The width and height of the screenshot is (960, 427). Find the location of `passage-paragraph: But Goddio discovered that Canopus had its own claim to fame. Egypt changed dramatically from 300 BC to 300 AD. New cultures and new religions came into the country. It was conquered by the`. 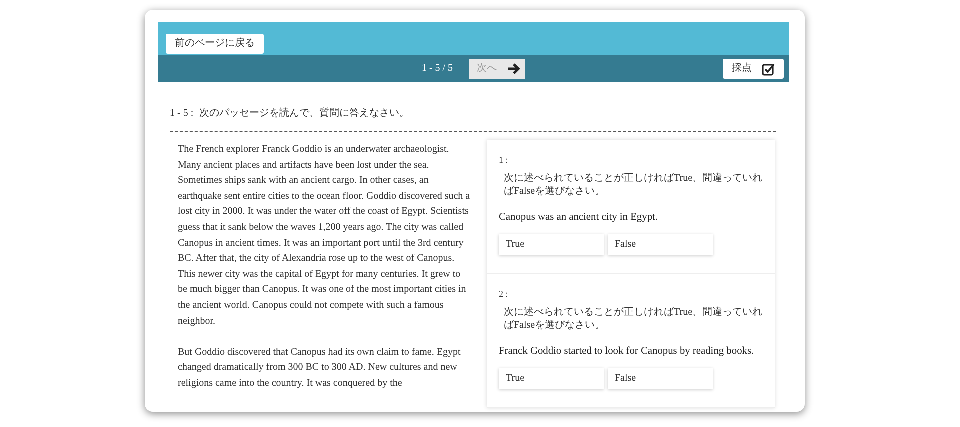

passage-paragraph: But Goddio discovered that Canopus had its own claim to fame. Egypt changed dramatically from 300 BC to 300 AD. New cultures and new religions came into the country. It was conquered by the is located at coordinates (320, 368).